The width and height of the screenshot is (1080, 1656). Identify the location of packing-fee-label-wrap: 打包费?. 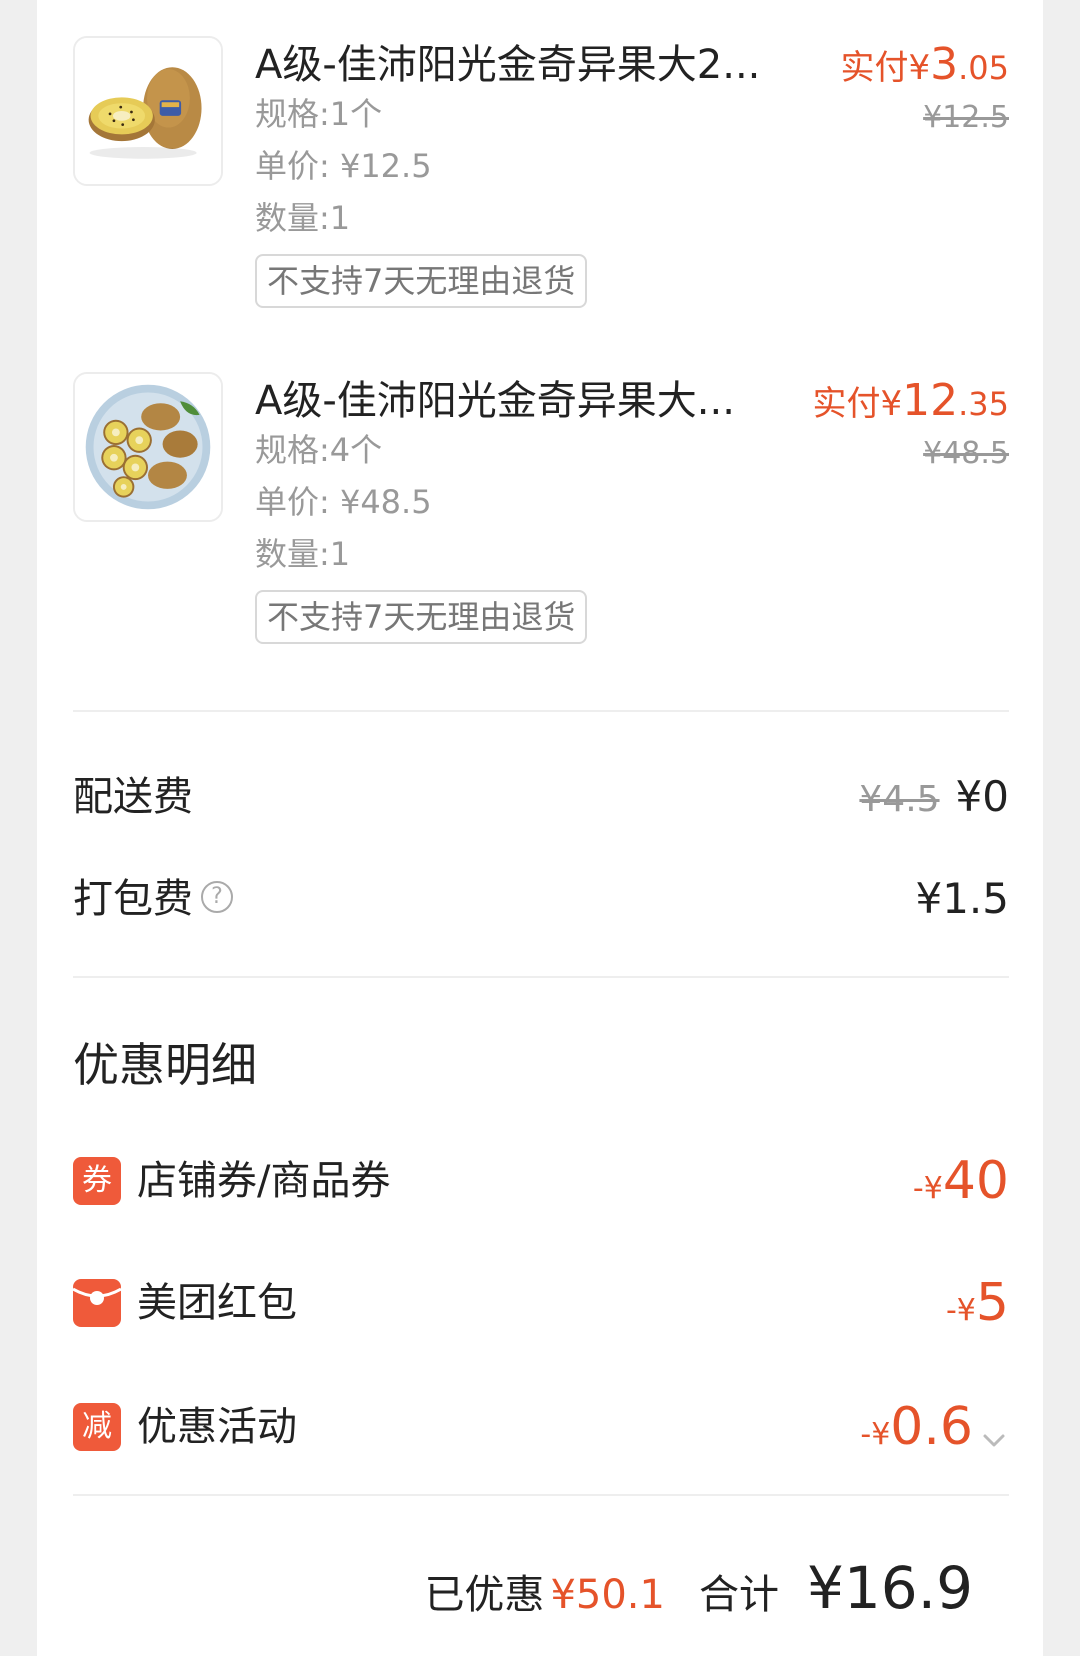
(153, 899).